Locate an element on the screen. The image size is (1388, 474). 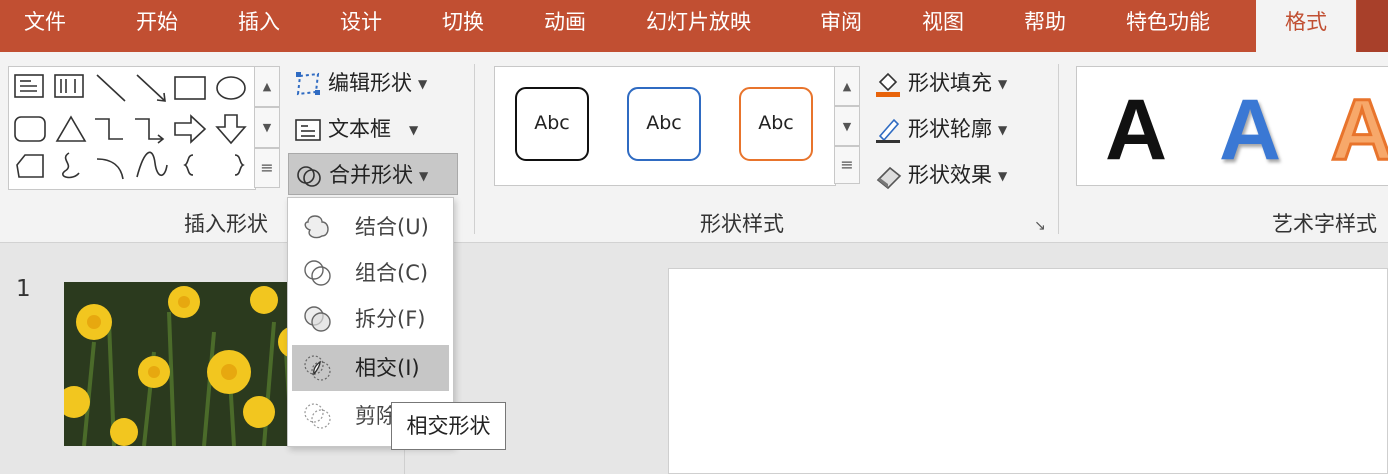
triangle-shape-icon is located at coordinates (71, 128).